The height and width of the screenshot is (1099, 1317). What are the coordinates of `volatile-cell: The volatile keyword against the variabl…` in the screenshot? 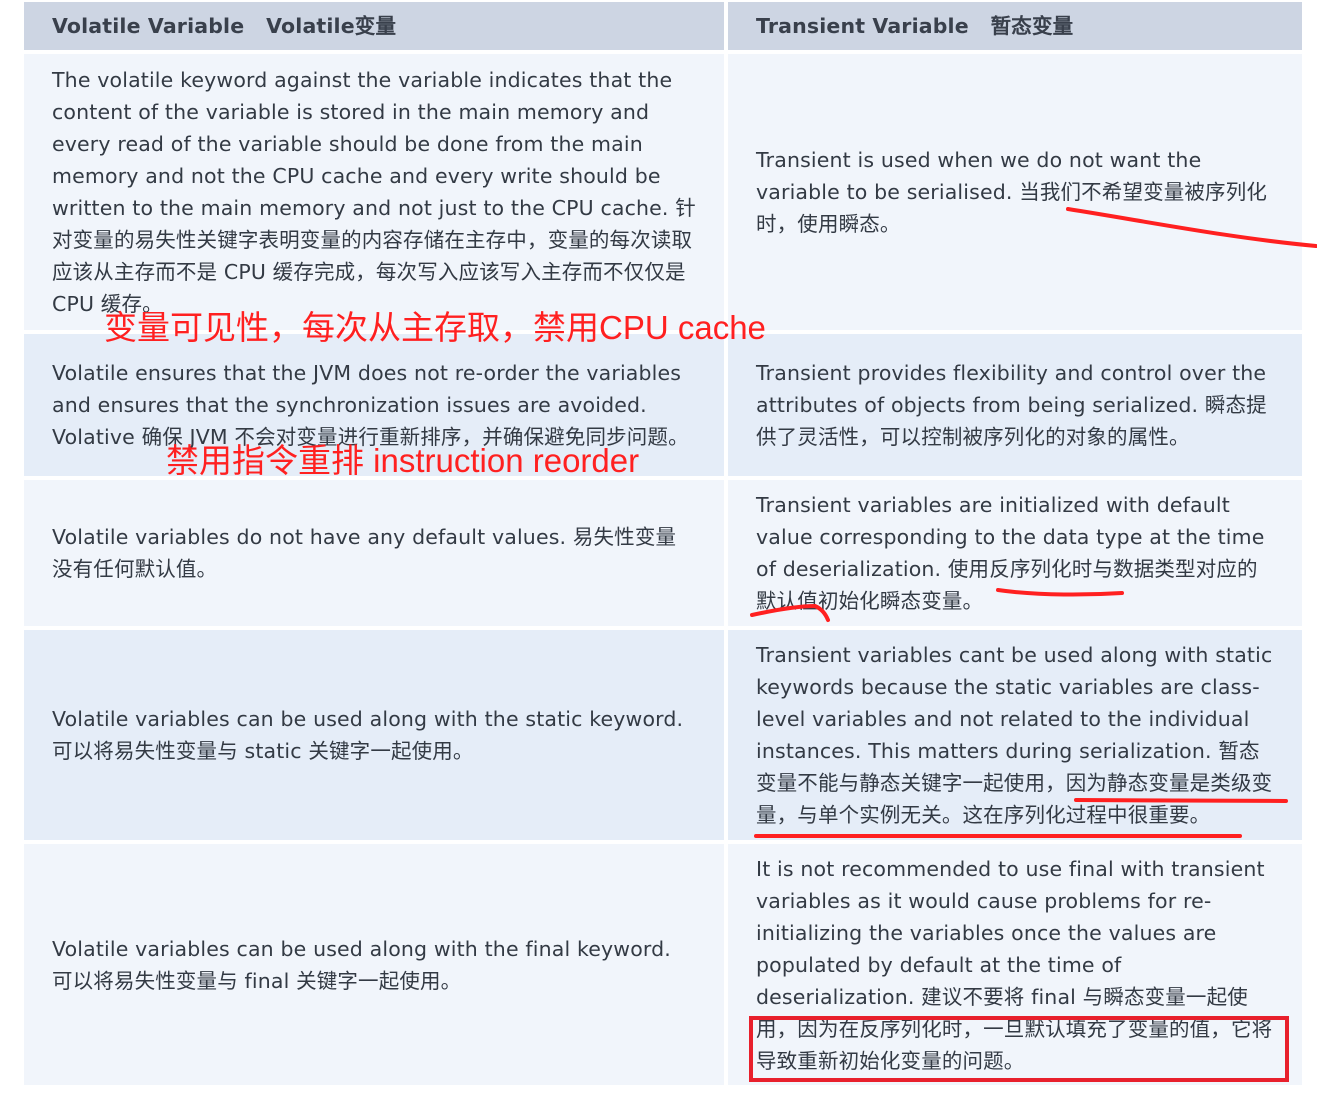 It's located at (374, 192).